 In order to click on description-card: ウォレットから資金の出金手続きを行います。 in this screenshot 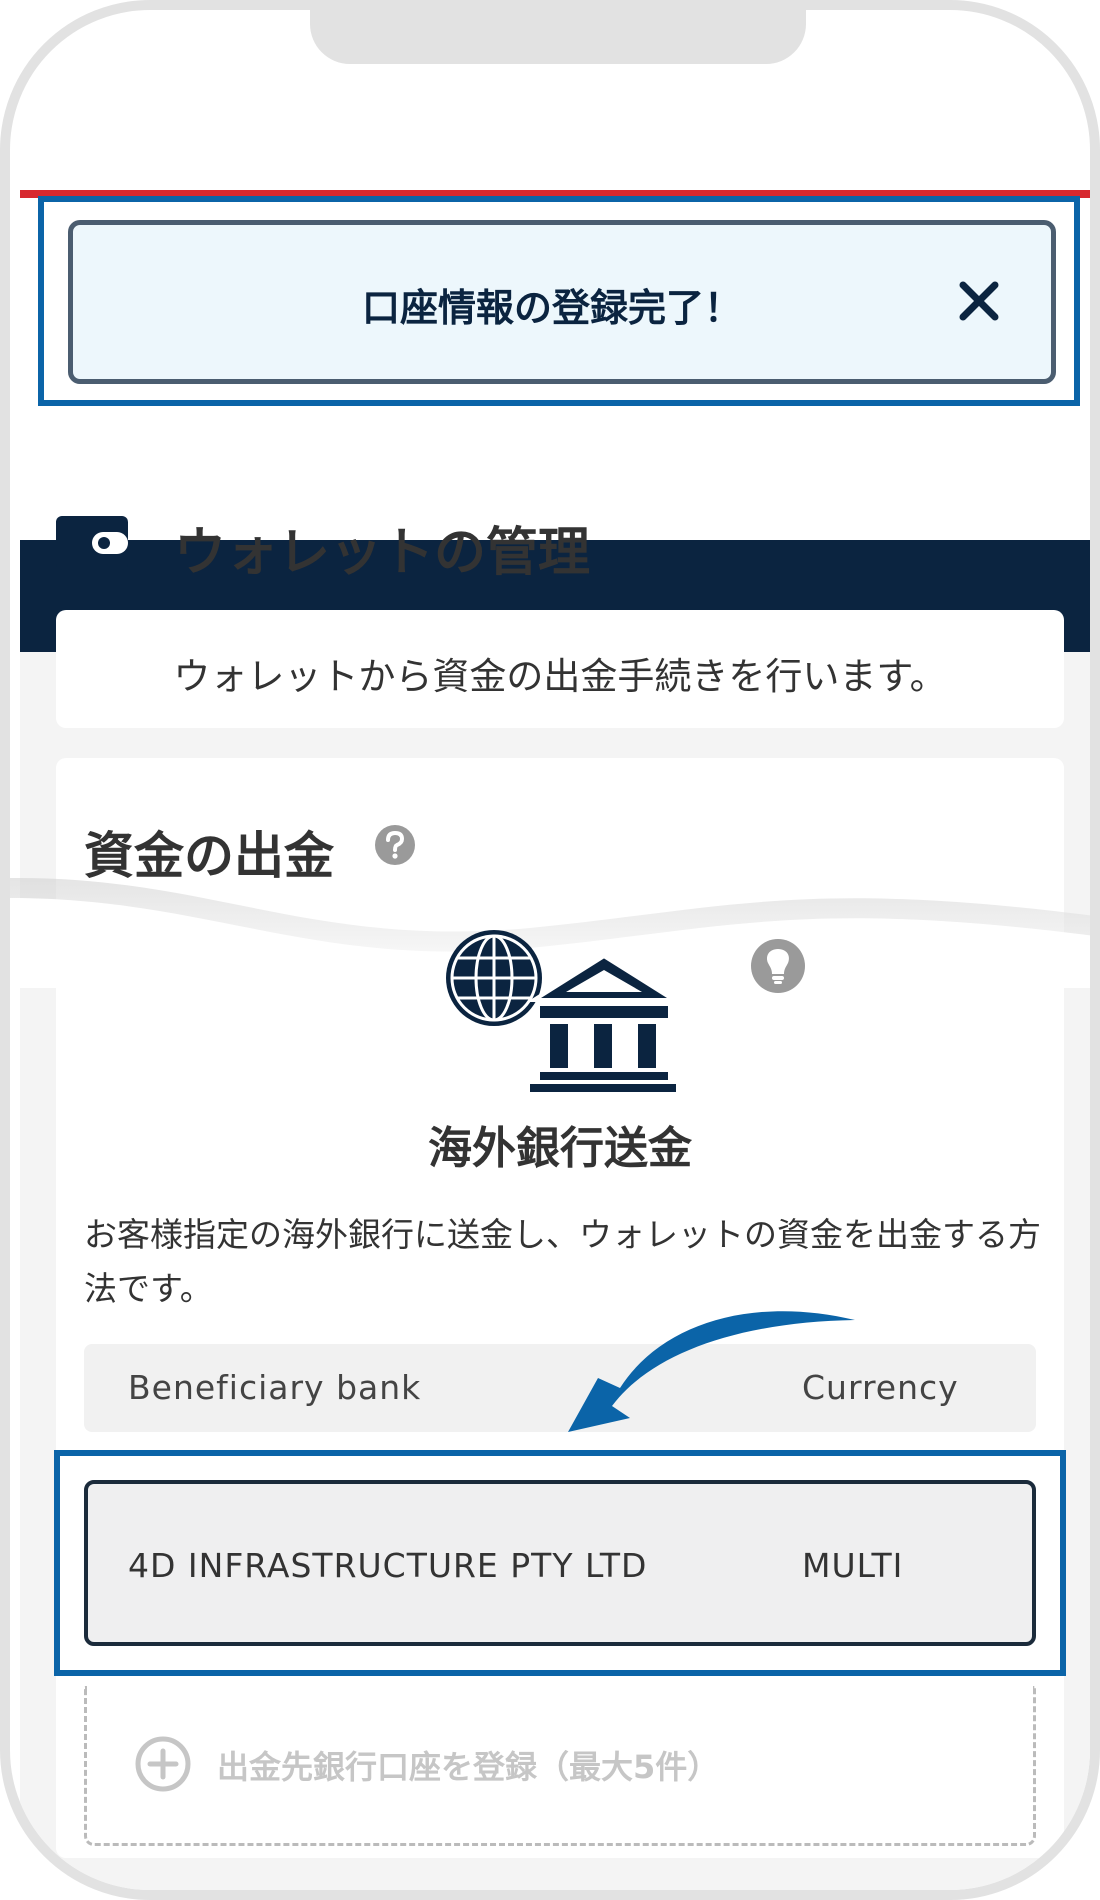, I will do `click(560, 669)`.